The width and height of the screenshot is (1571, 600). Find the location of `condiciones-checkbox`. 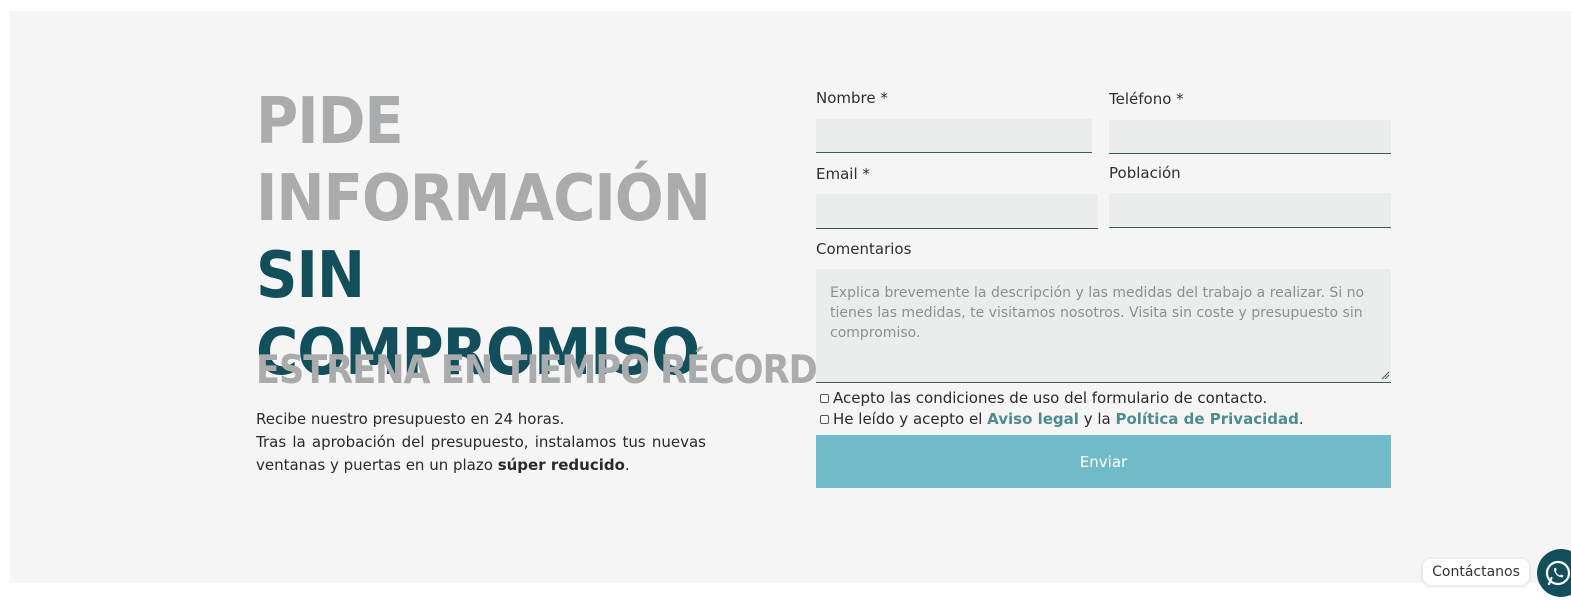

condiciones-checkbox is located at coordinates (824, 398).